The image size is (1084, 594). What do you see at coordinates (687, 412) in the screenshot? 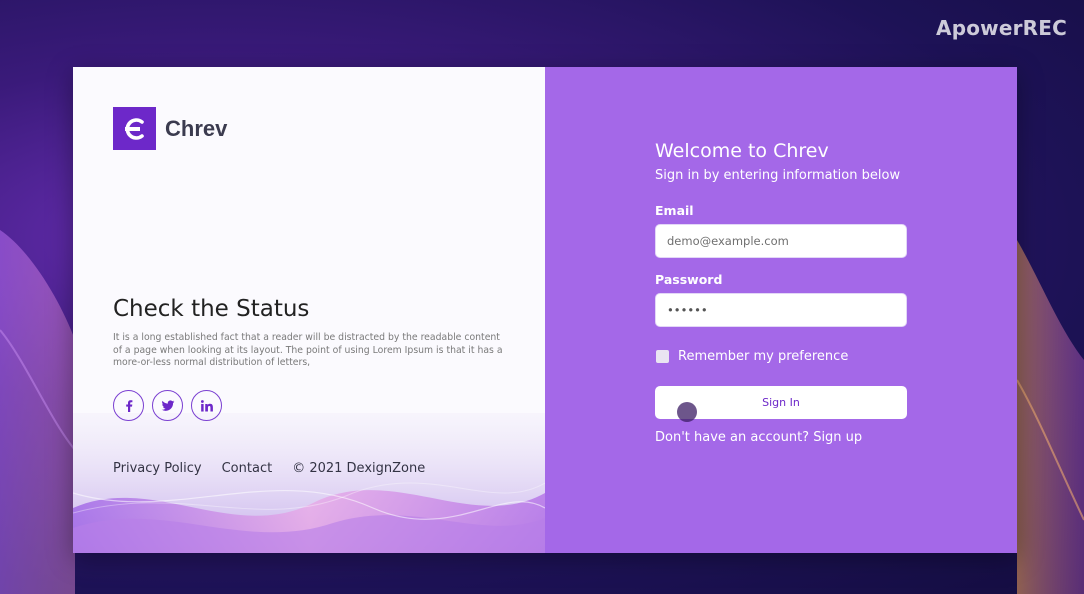
I see `mouse-cursor-indicator` at bounding box center [687, 412].